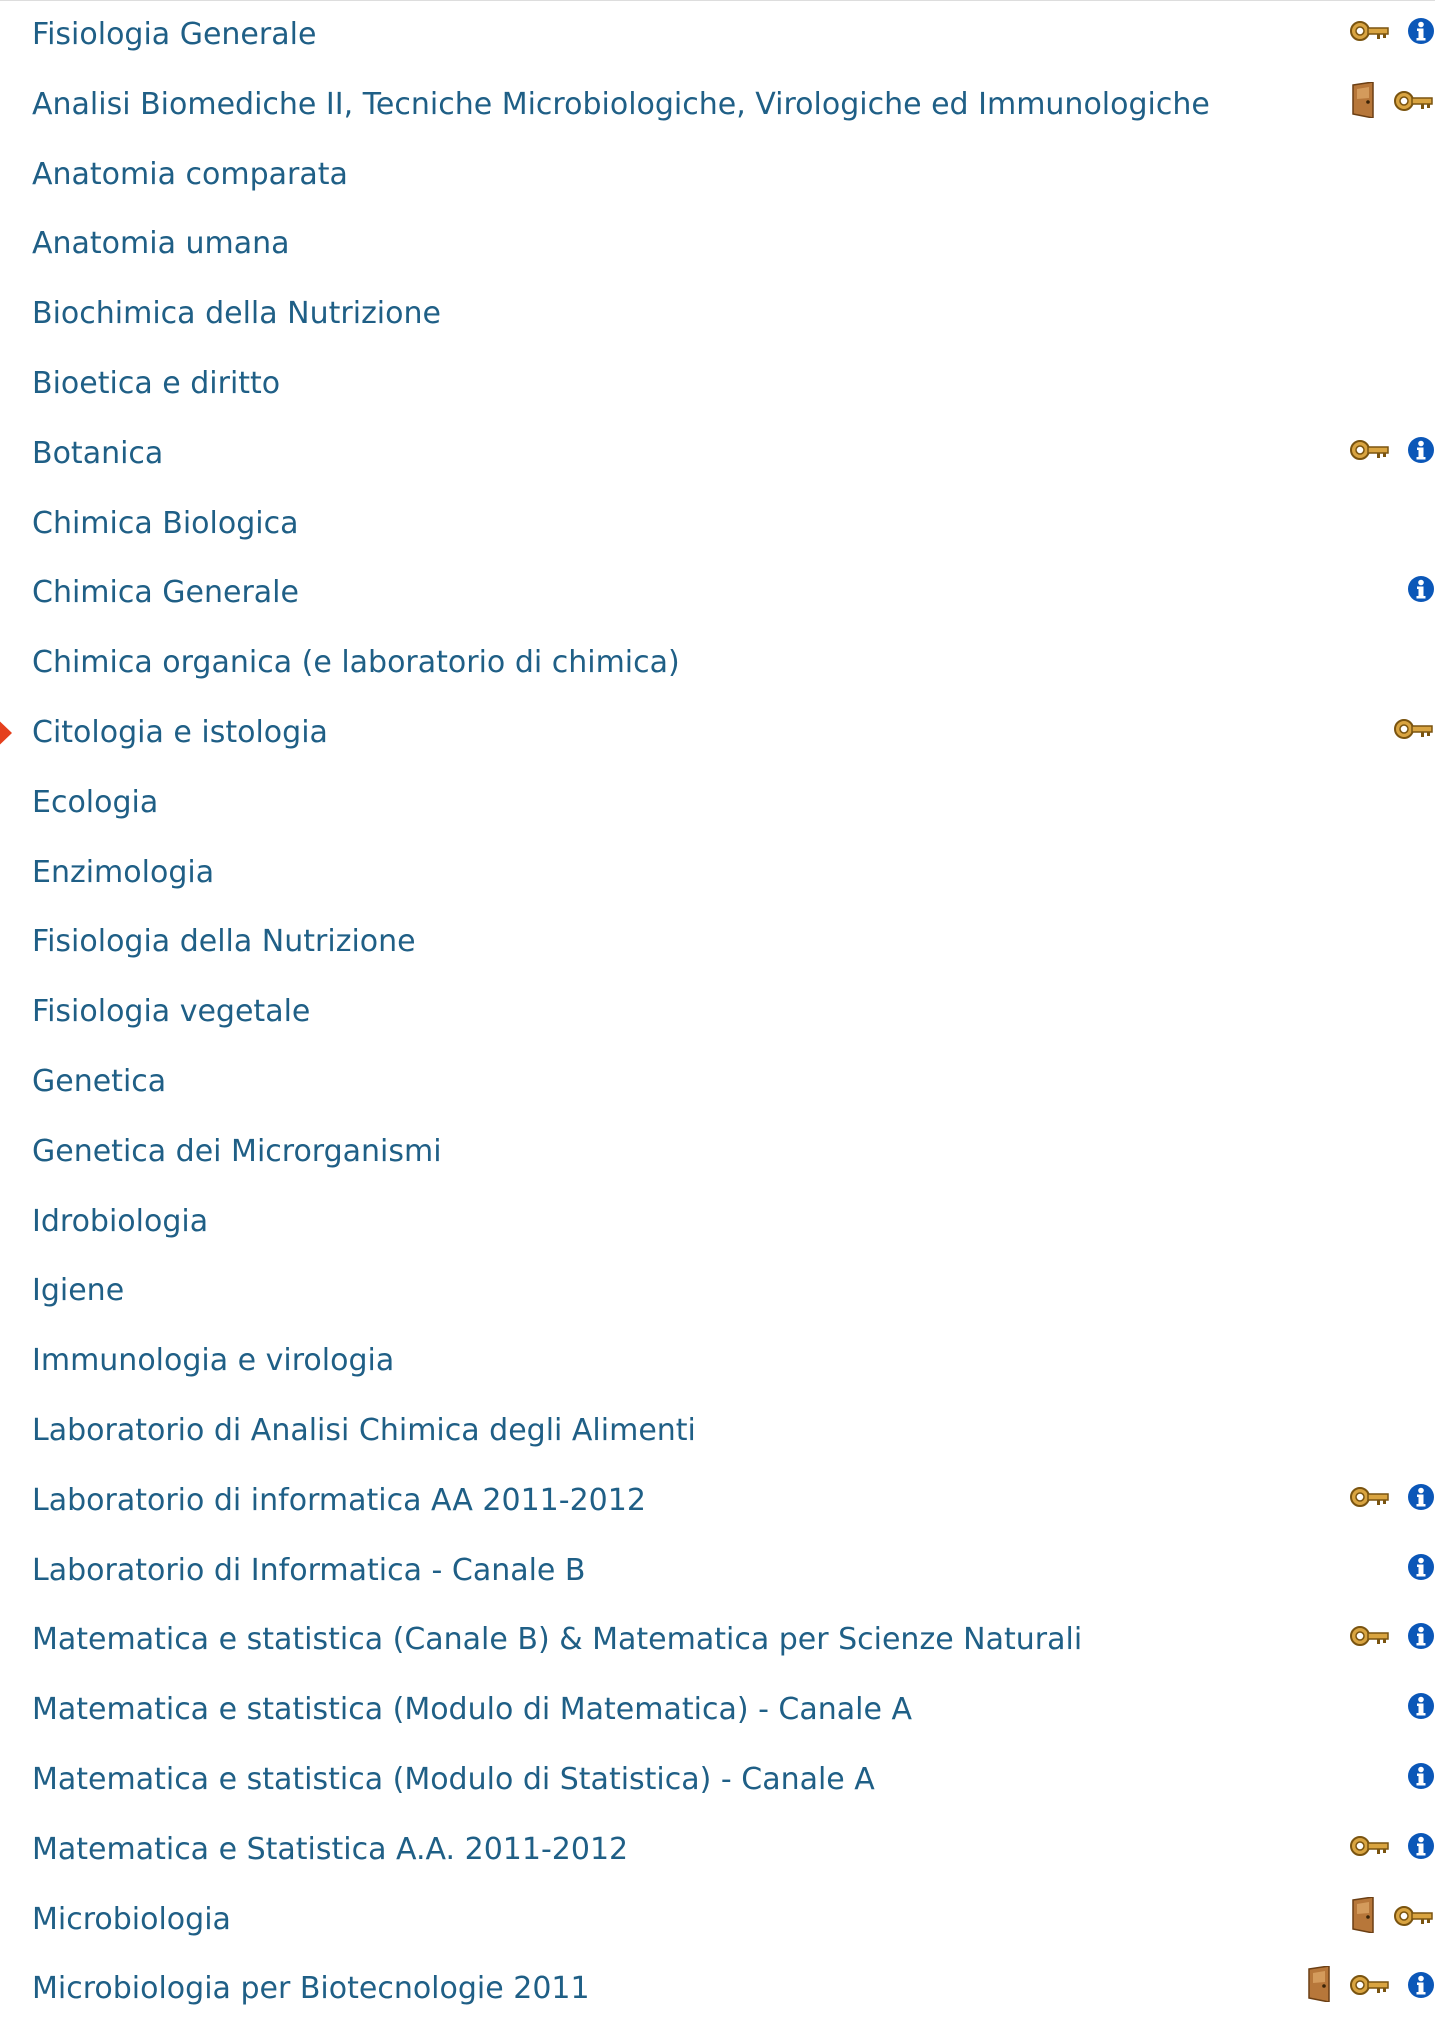 The width and height of the screenshot is (1435, 2024). What do you see at coordinates (95, 803) in the screenshot?
I see `course-link: Ecologia` at bounding box center [95, 803].